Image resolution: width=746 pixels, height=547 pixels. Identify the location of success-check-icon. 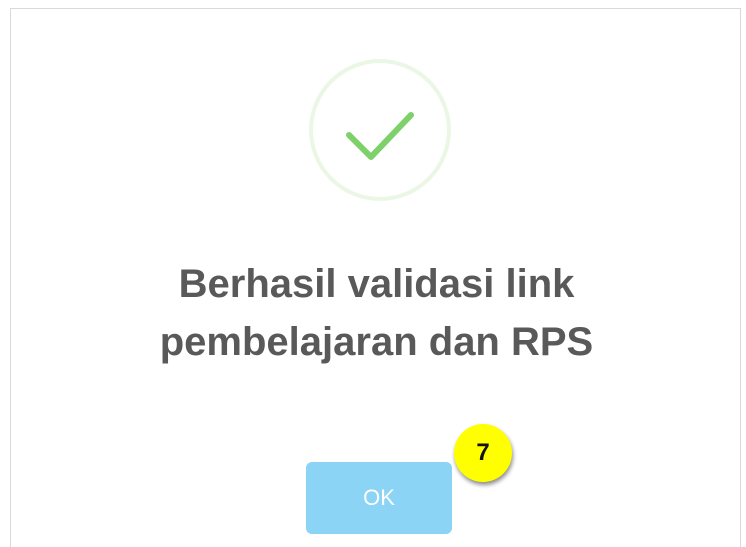
(380, 130).